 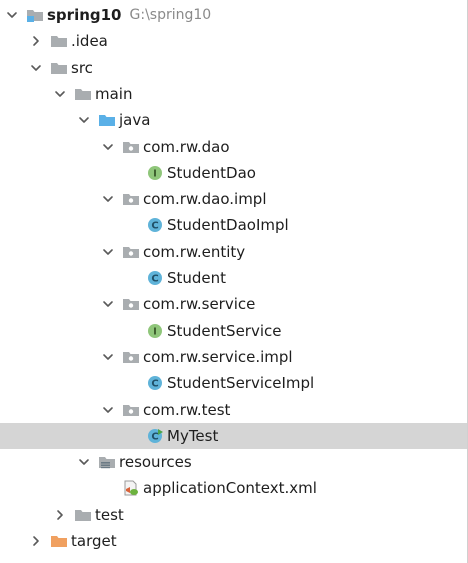 I want to click on tree-item-label: main, so click(x=114, y=93).